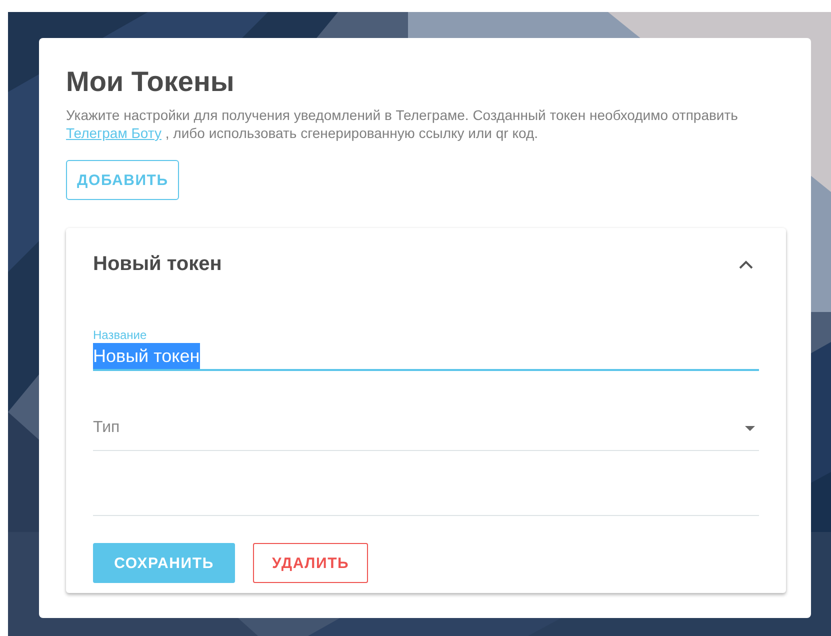 The image size is (831, 636). I want to click on description-text: Укажите настройки для получения уведомлений в Телеграме. Созданный токен необходимо отправить Телеграм Боту , либо использовать сгенерированную ссылку или qr код., so click(402, 124).